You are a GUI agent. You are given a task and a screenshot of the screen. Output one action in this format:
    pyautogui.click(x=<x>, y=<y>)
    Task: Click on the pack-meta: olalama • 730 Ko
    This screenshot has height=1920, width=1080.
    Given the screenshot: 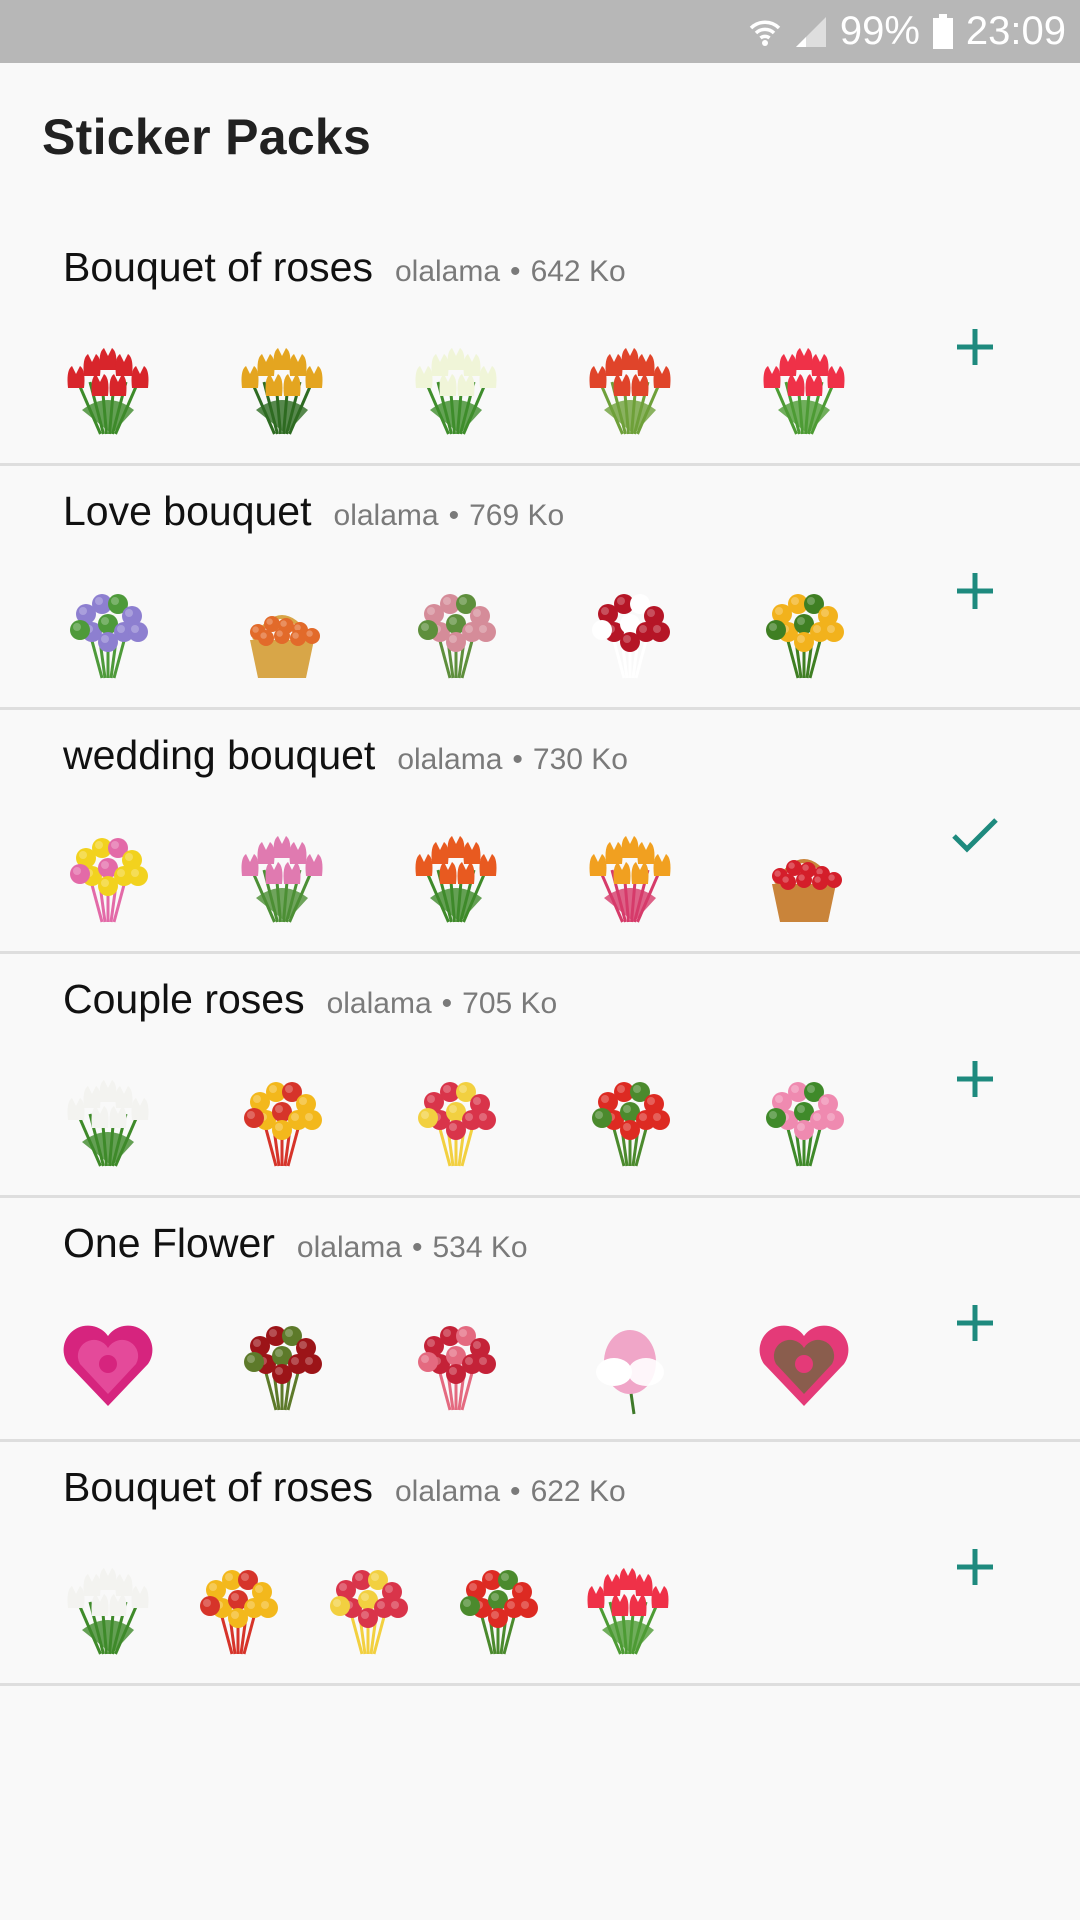 What is the action you would take?
    pyautogui.click(x=512, y=760)
    